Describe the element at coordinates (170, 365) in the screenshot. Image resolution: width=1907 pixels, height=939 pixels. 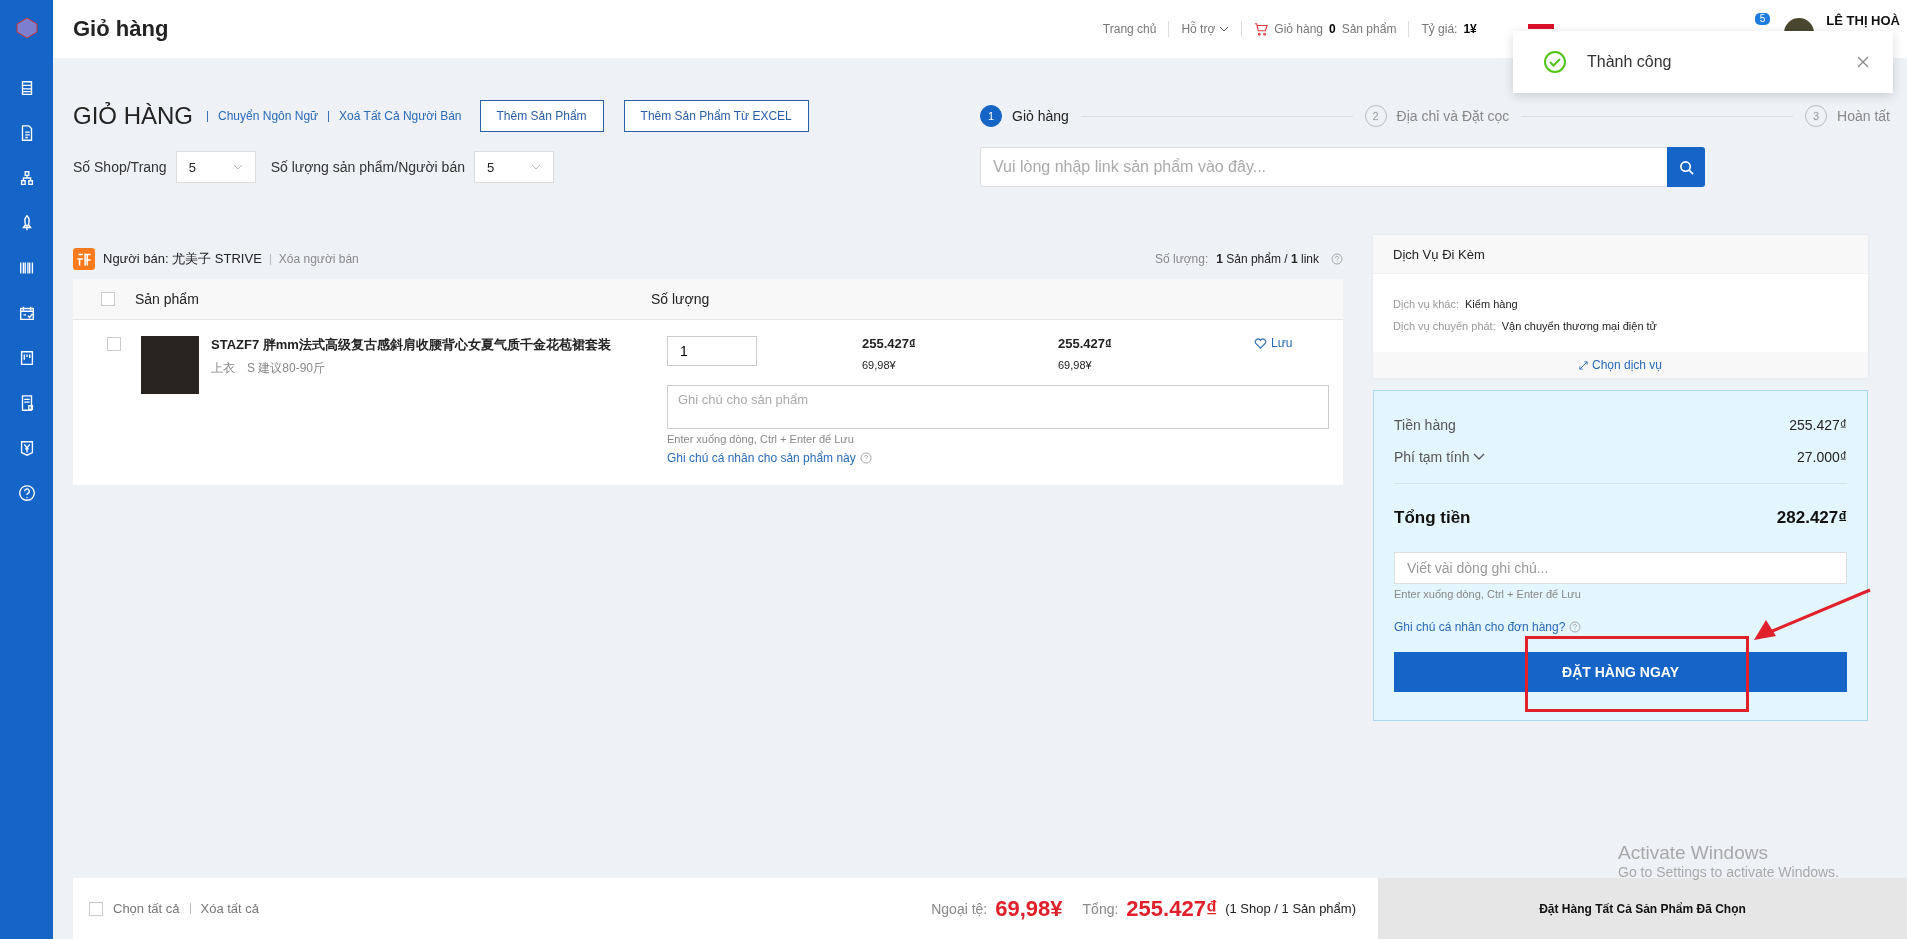
I see `photo-placeholder` at that location.